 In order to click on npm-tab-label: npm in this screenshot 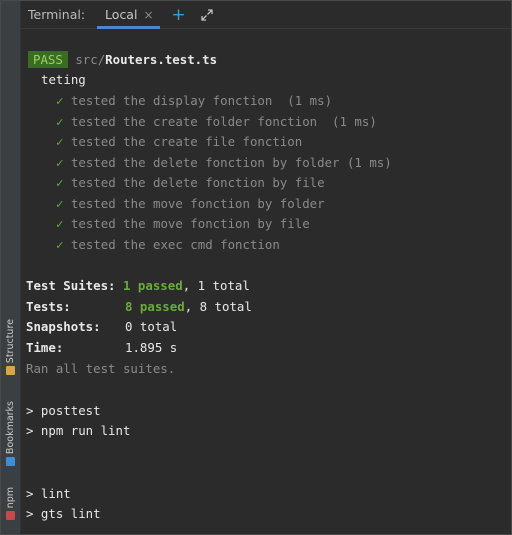, I will do `click(10, 498)`.